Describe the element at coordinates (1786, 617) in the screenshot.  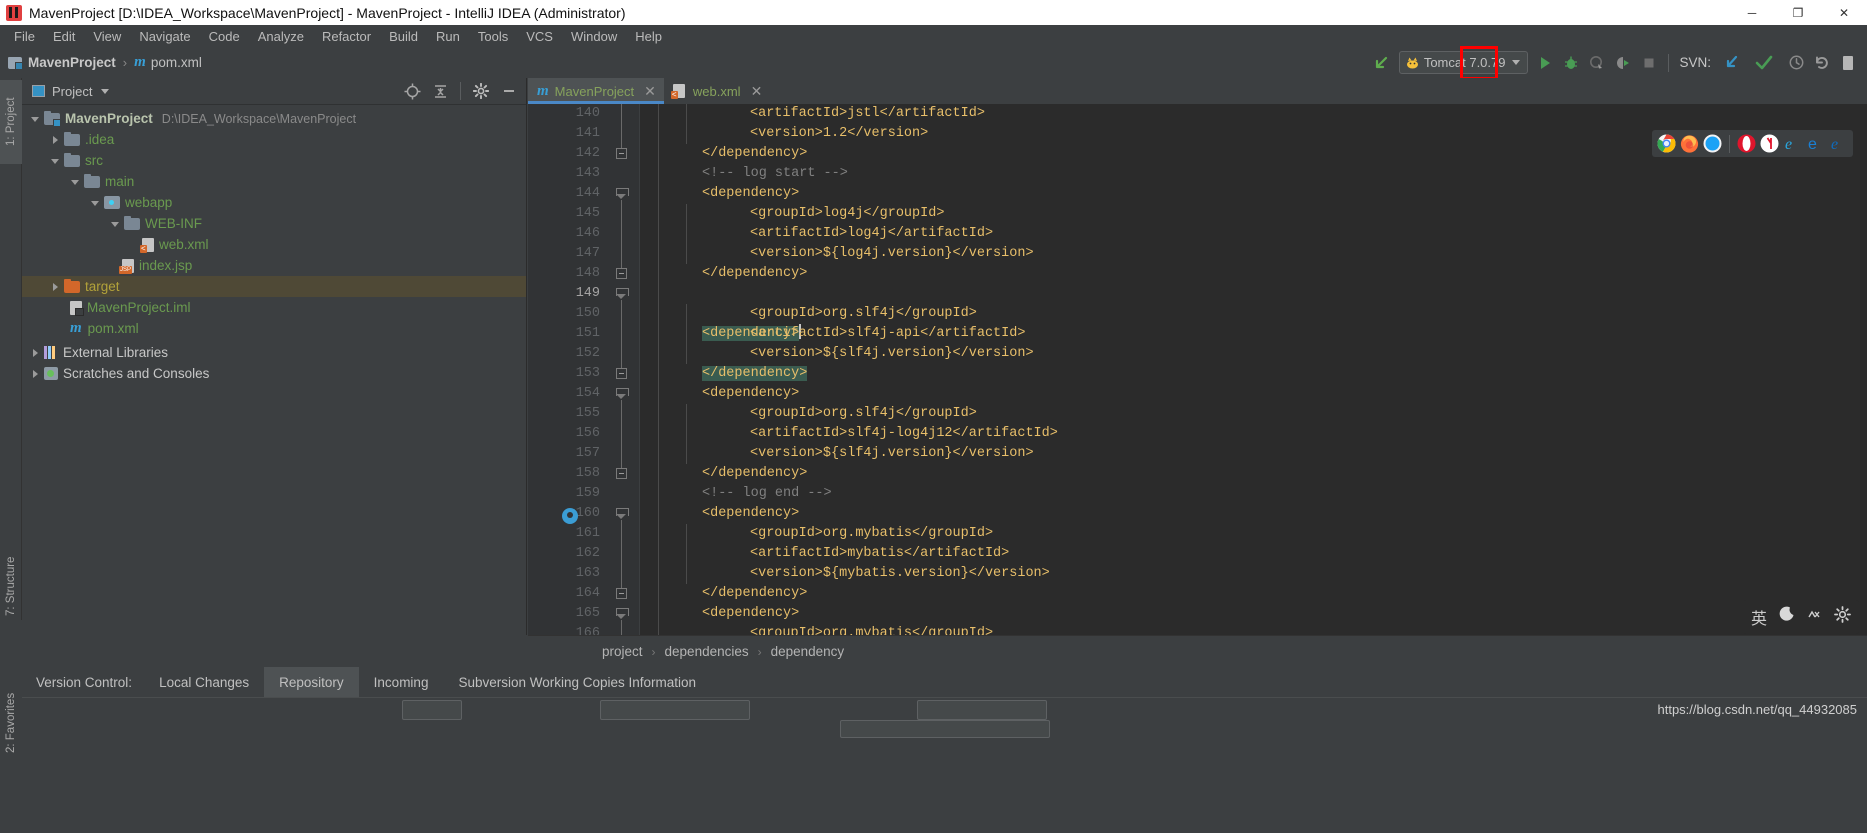
I see `moon-icon` at that location.